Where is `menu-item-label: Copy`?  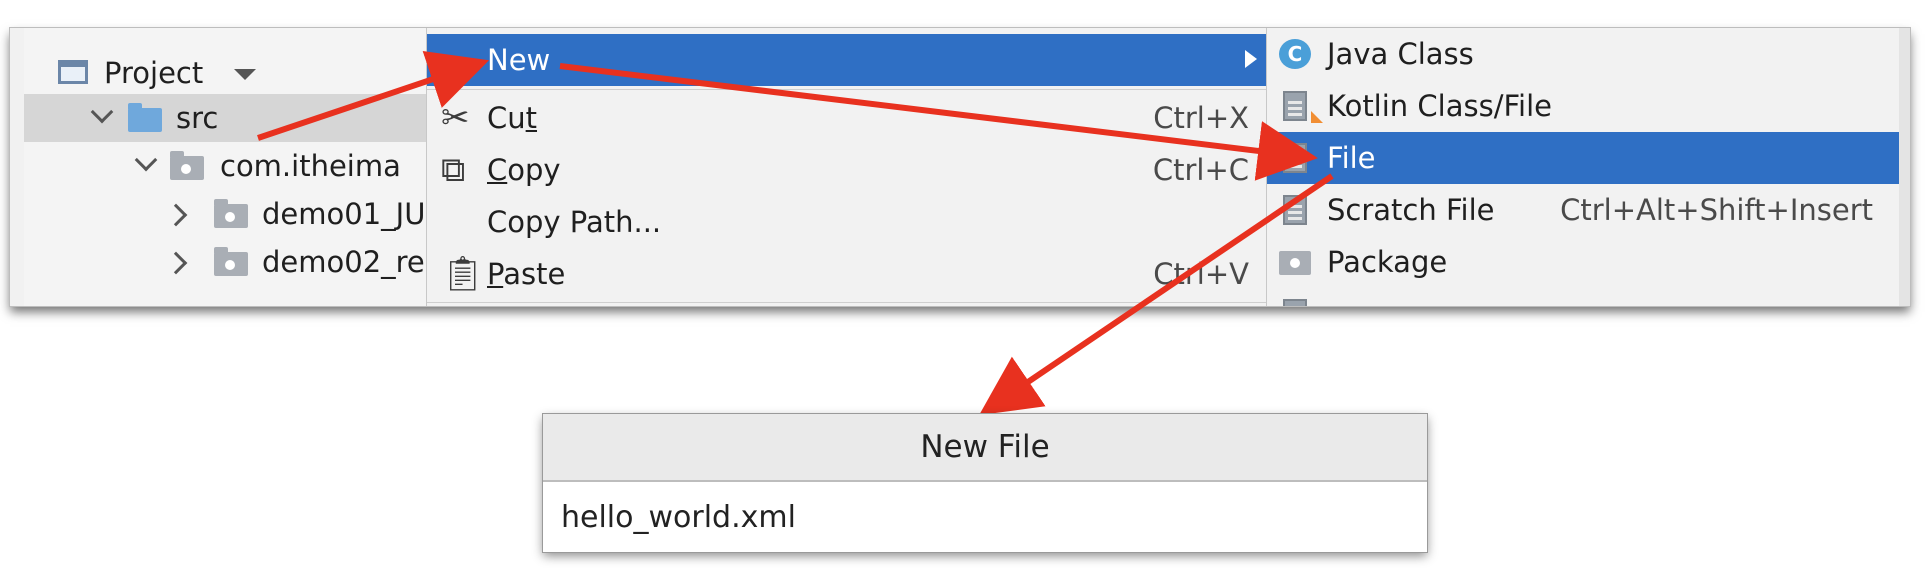
menu-item-label: Copy is located at coordinates (524, 170).